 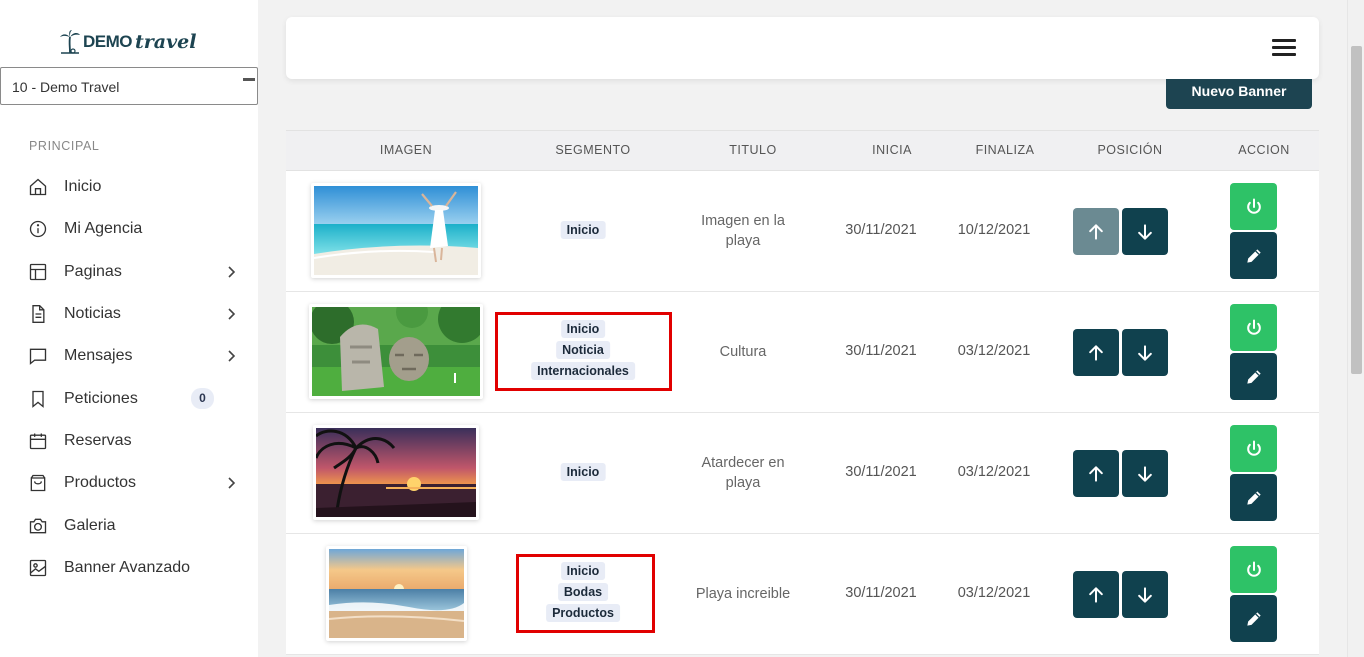 What do you see at coordinates (994, 230) in the screenshot?
I see `end-date: 10/12/2021` at bounding box center [994, 230].